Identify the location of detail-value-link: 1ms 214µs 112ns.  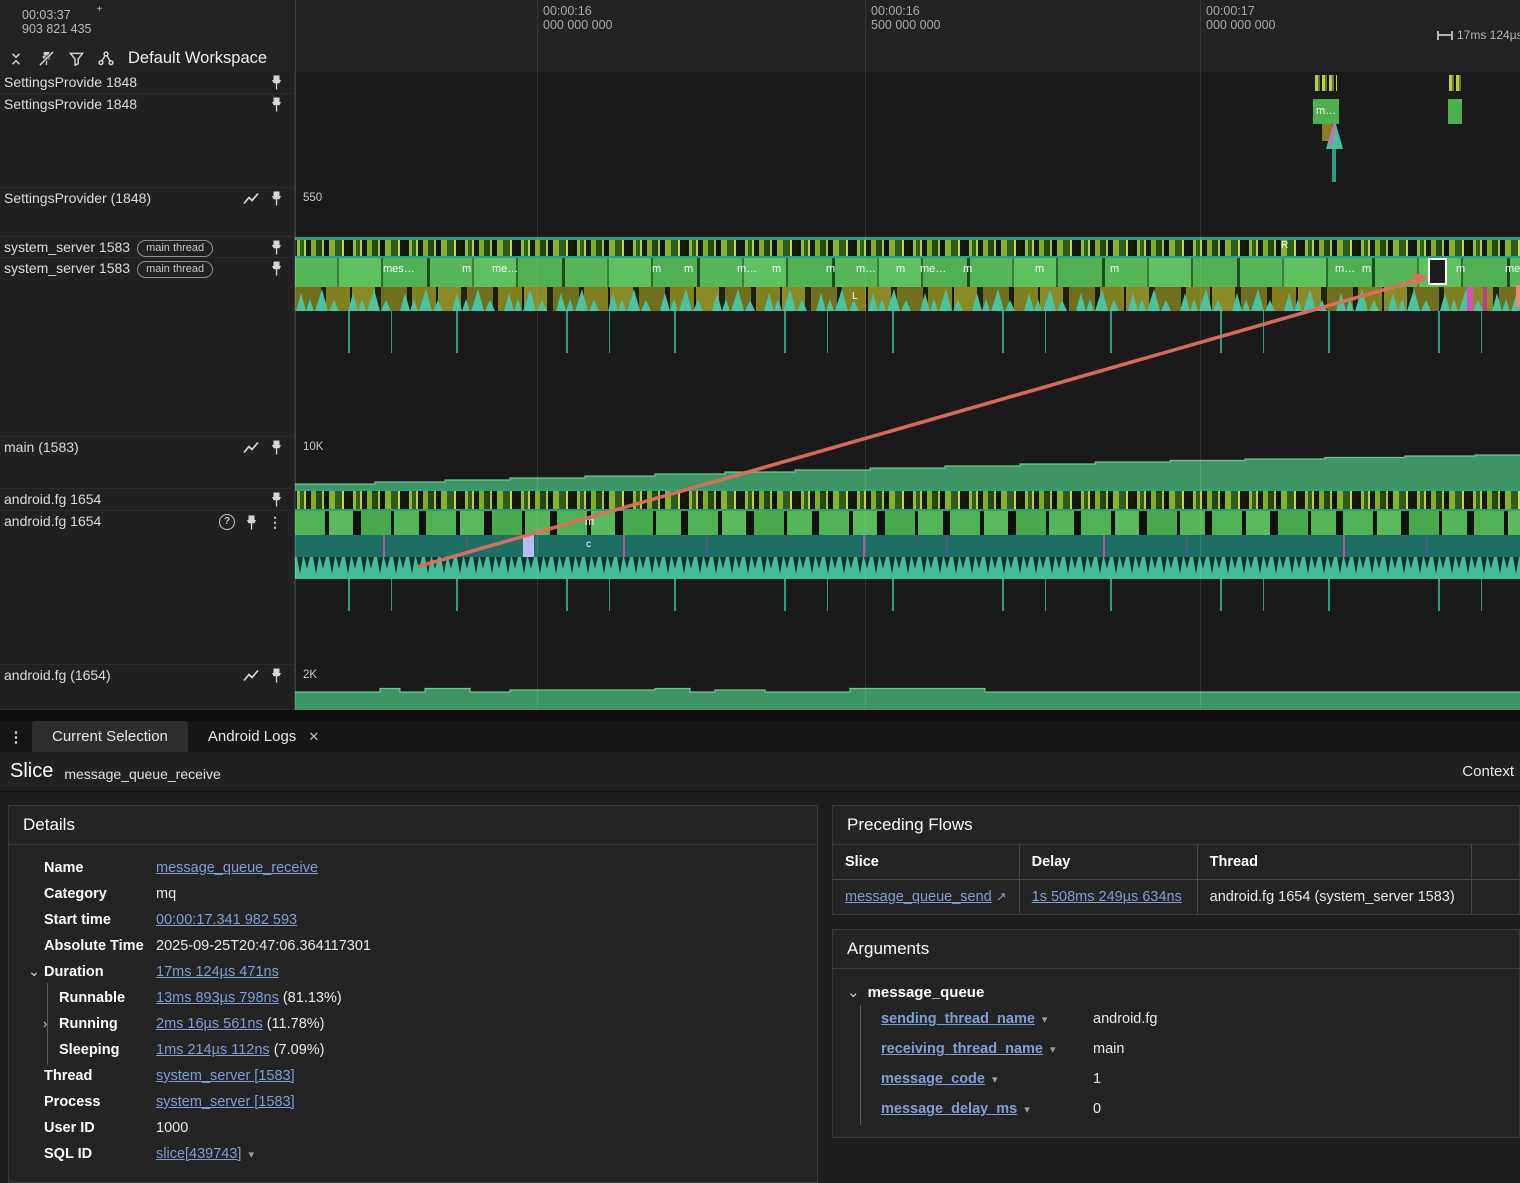
(213, 1050).